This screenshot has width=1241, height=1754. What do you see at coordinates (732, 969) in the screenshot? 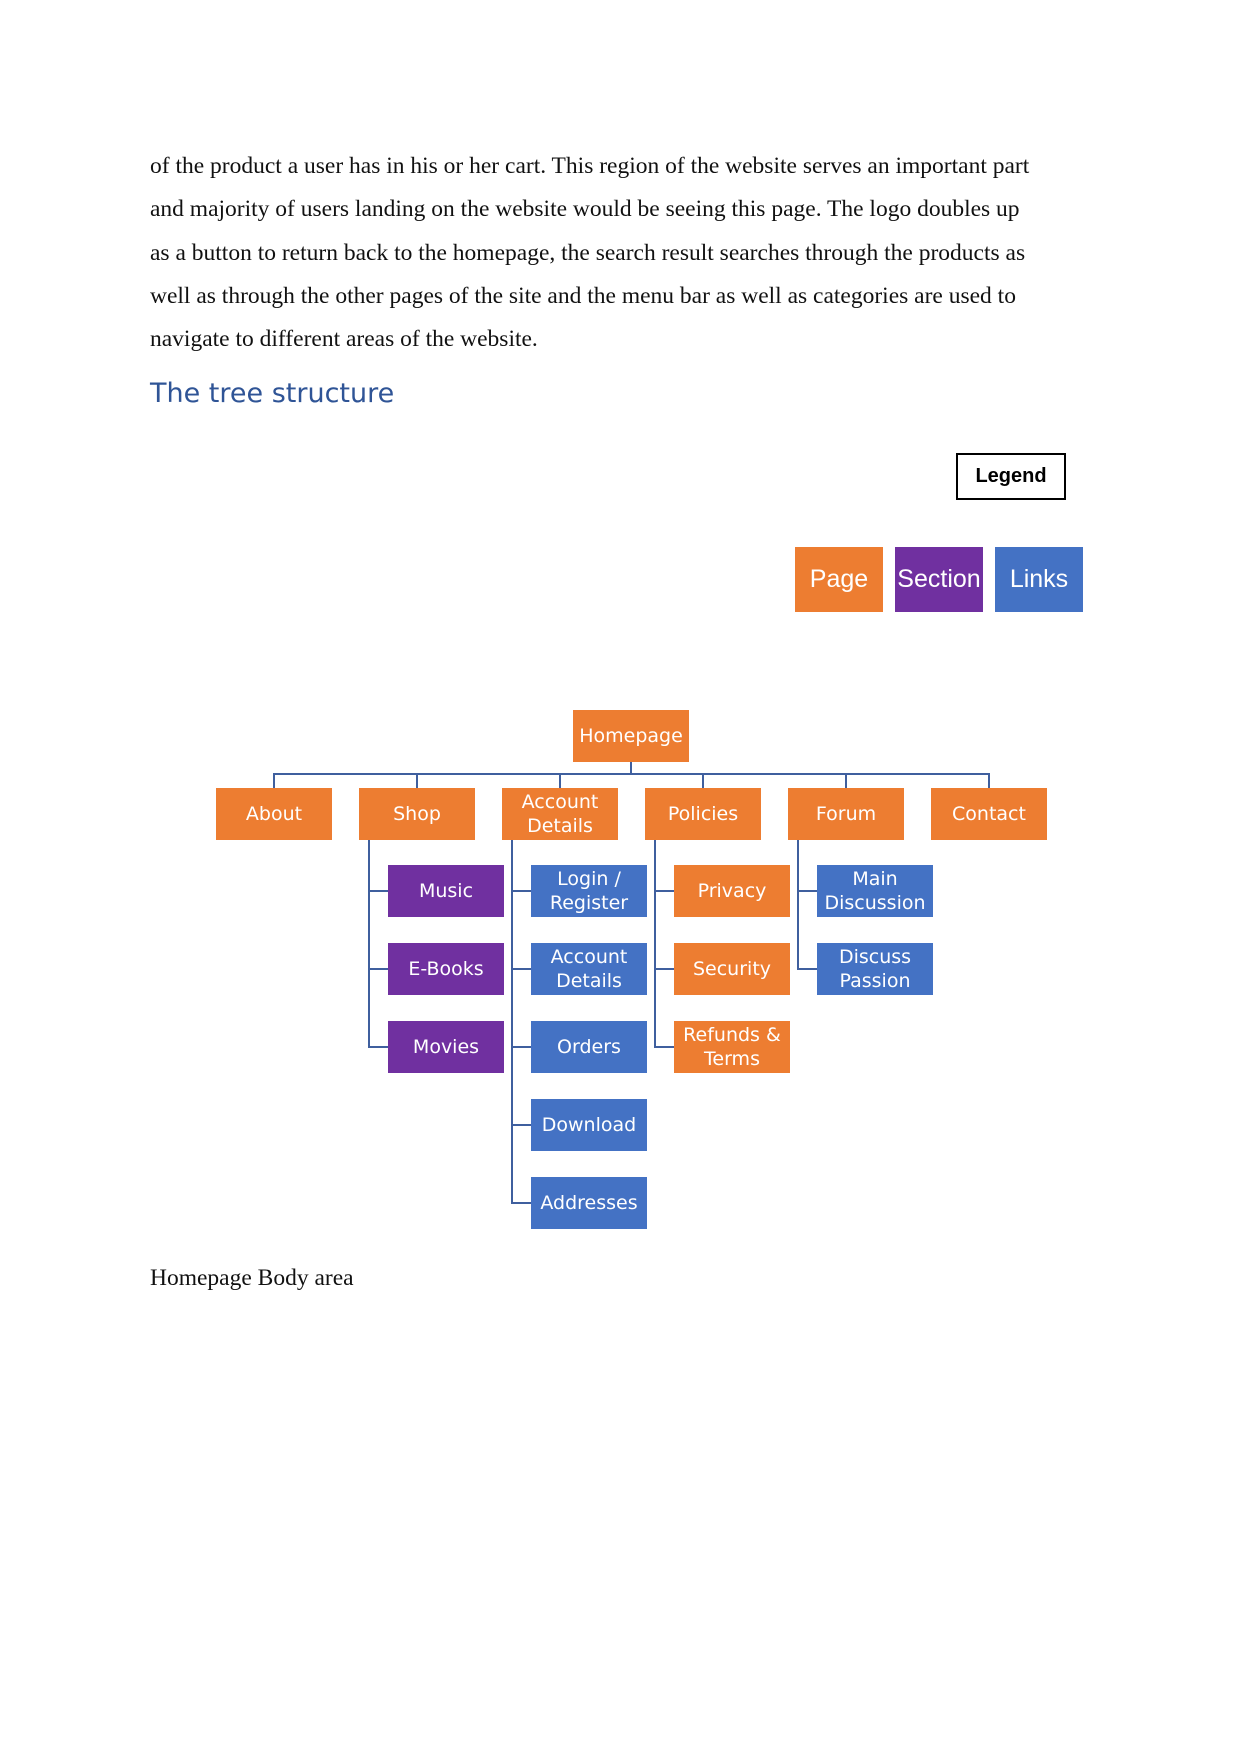
I see `node-security: Security` at bounding box center [732, 969].